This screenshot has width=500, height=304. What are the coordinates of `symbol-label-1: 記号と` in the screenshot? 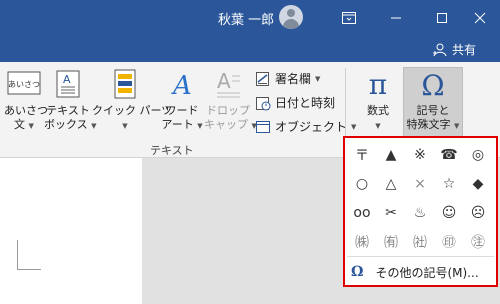 It's located at (433, 110).